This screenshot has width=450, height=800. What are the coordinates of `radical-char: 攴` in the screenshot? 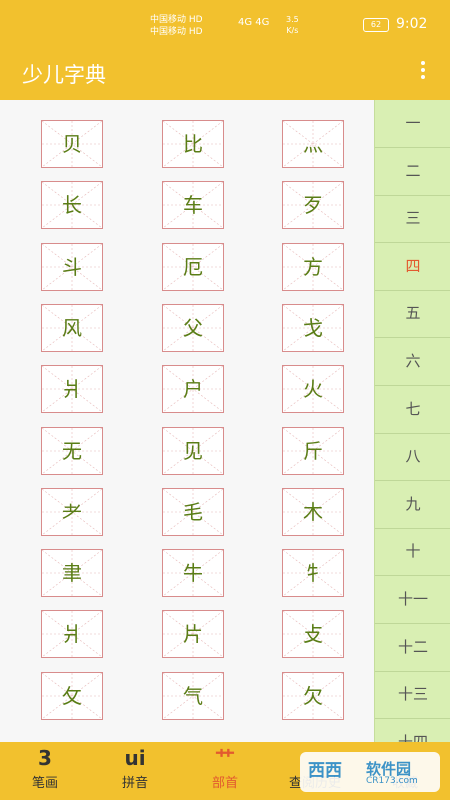 It's located at (313, 634).